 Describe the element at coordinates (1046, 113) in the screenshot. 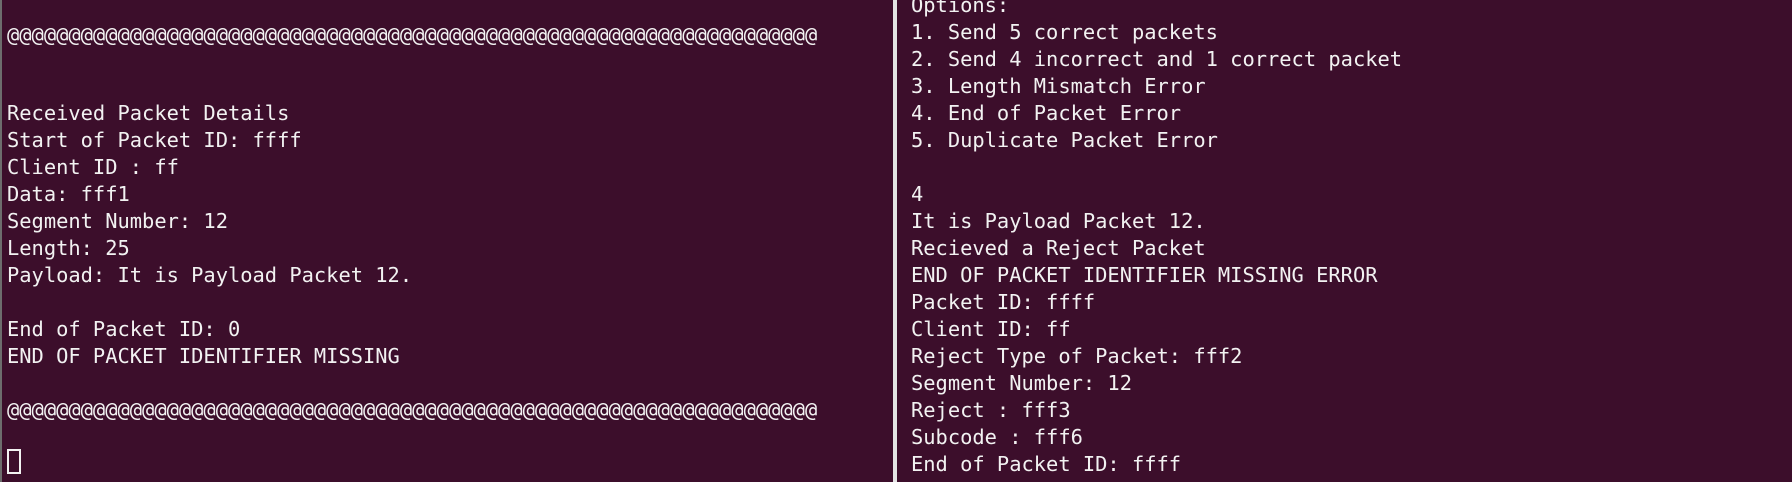

I see `option-item: 4. End of Packet Error` at that location.